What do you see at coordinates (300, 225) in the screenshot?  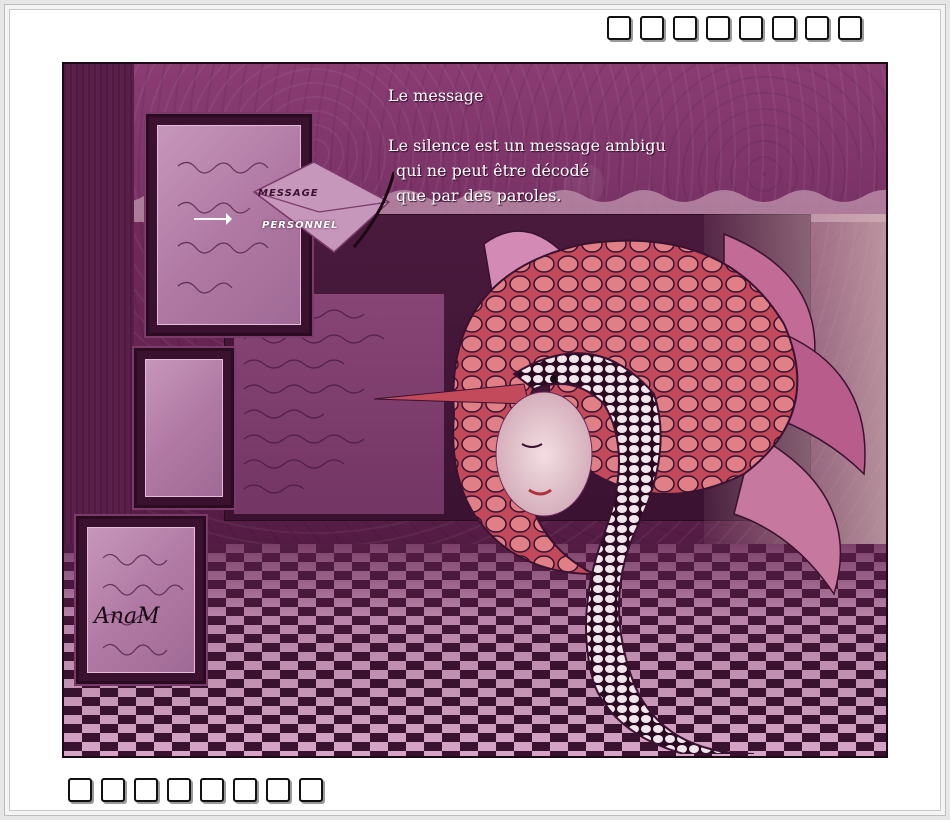 I see `envelope-word-personnel: PERSONNEL` at bounding box center [300, 225].